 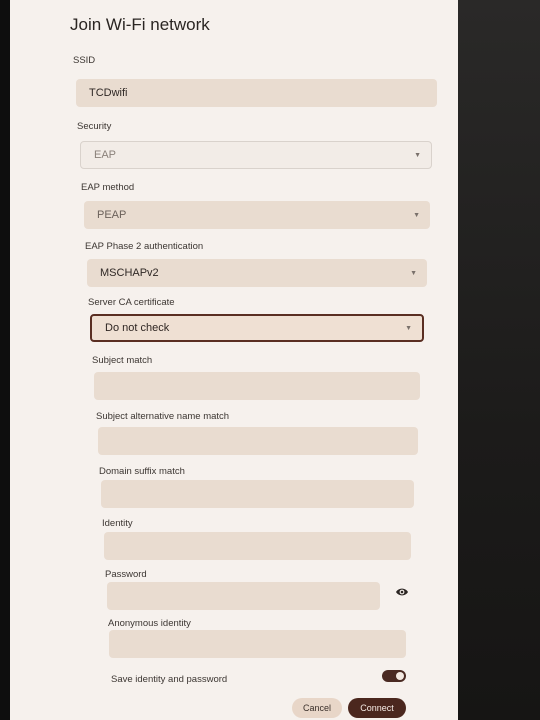 I want to click on san-match-field, so click(x=258, y=441).